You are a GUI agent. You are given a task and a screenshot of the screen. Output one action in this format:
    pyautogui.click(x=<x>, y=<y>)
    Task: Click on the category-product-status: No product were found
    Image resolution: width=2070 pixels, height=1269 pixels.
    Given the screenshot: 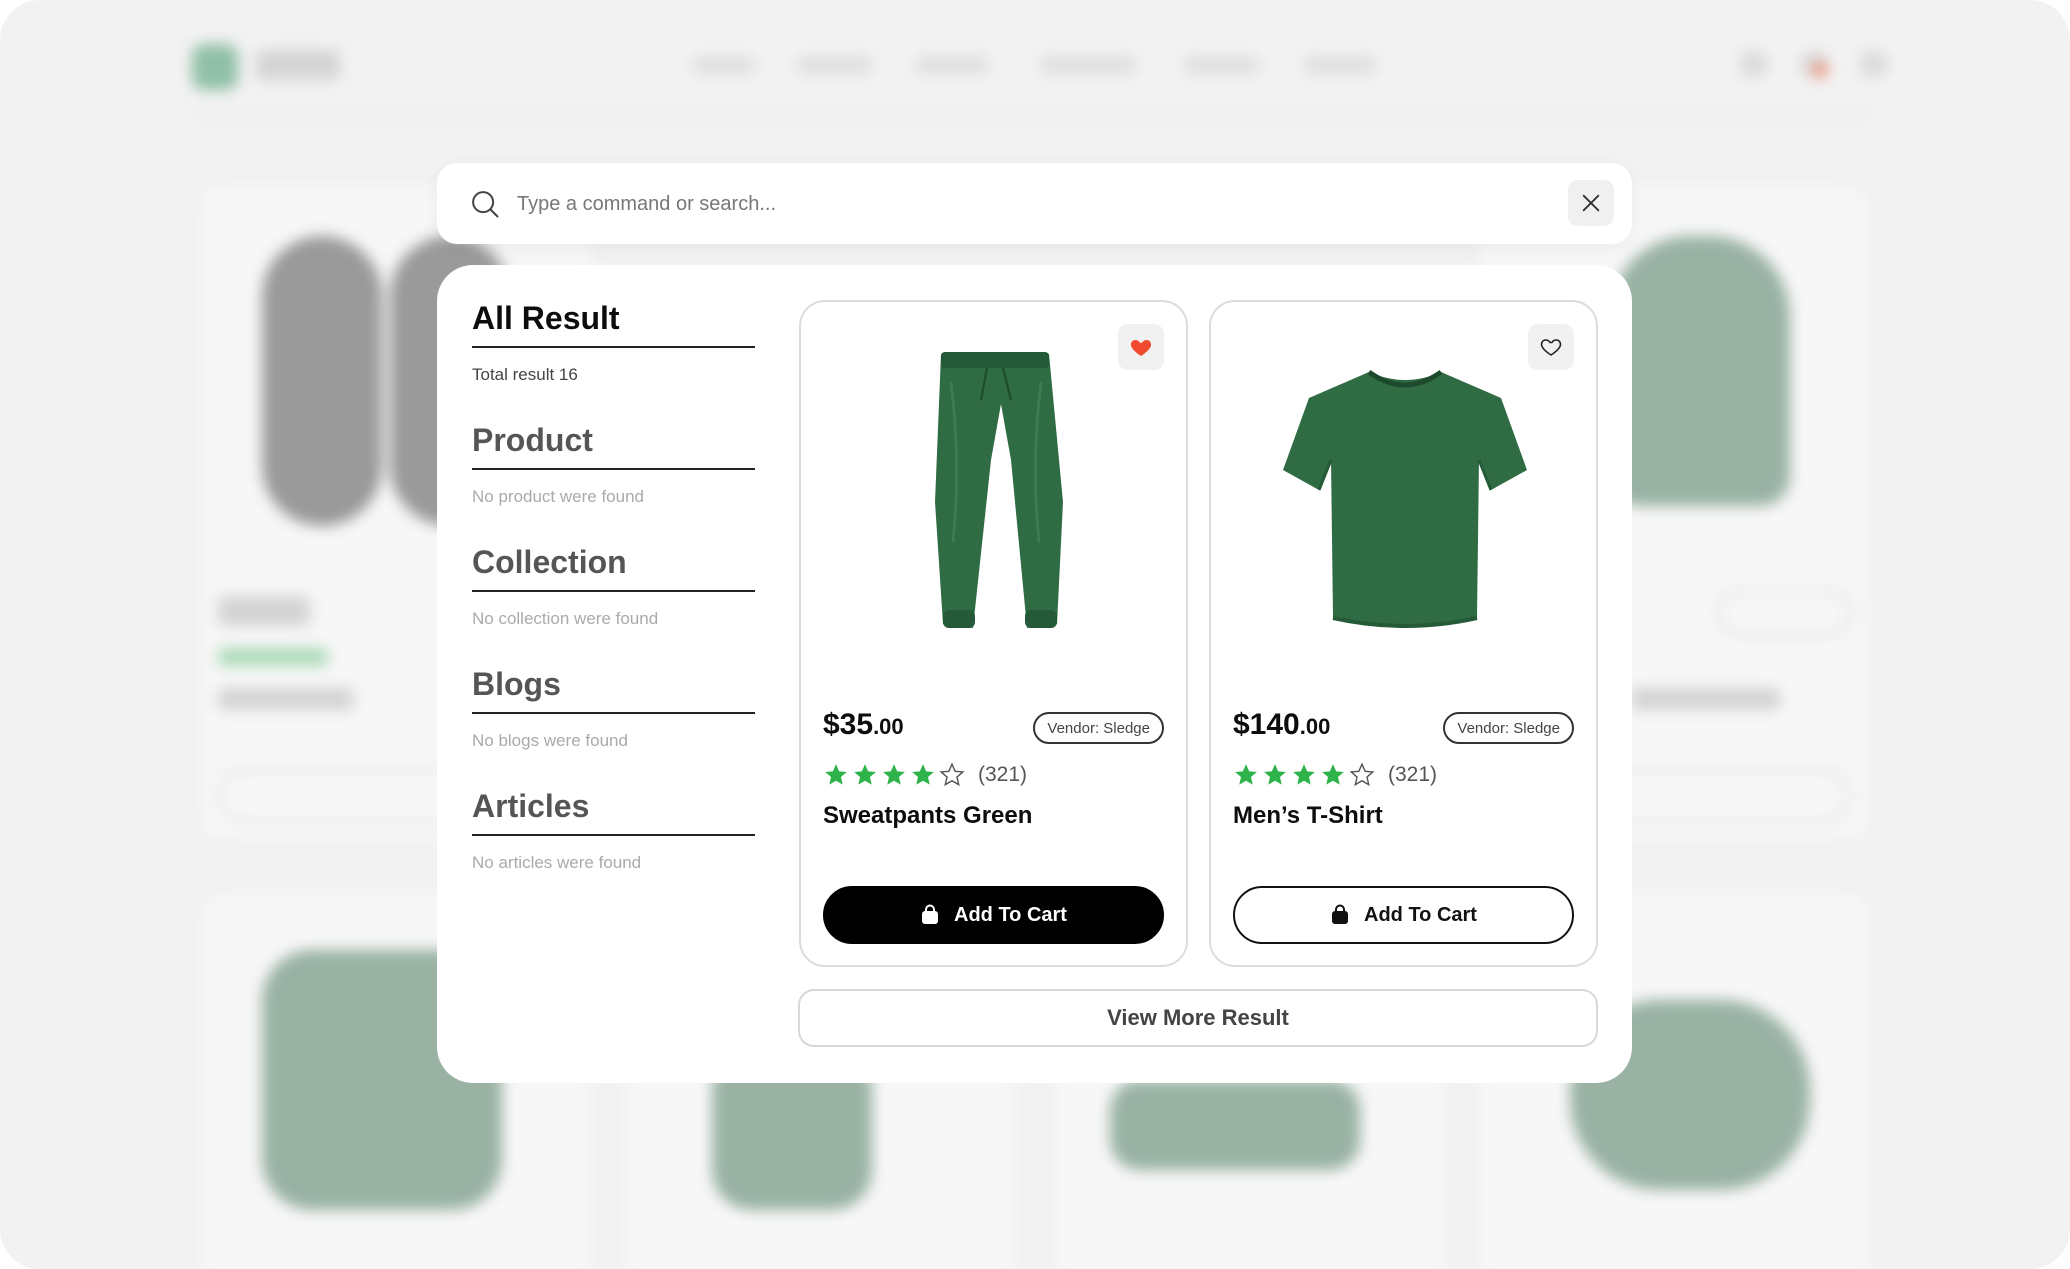 What is the action you would take?
    pyautogui.click(x=558, y=496)
    